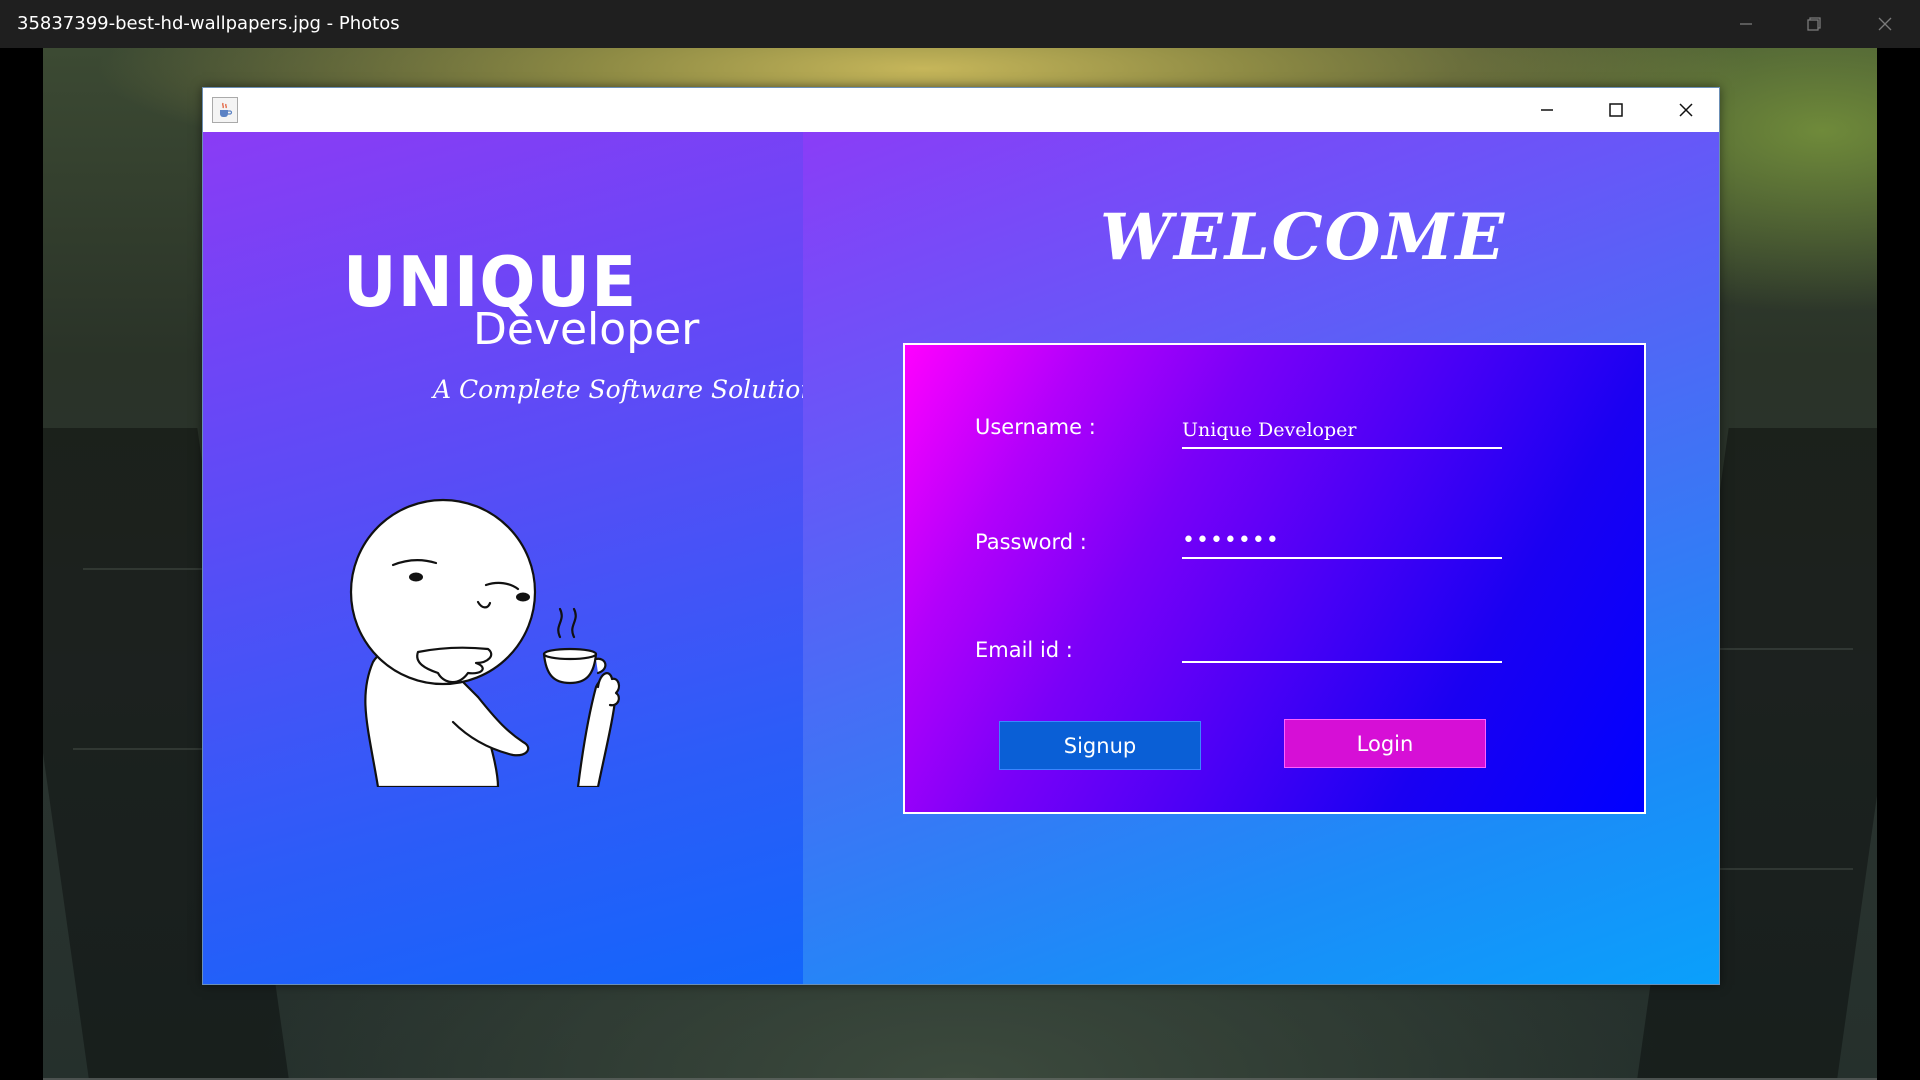 This screenshot has width=1920, height=1080. What do you see at coordinates (1303, 237) in the screenshot?
I see `welcome-heading: WELCOME` at bounding box center [1303, 237].